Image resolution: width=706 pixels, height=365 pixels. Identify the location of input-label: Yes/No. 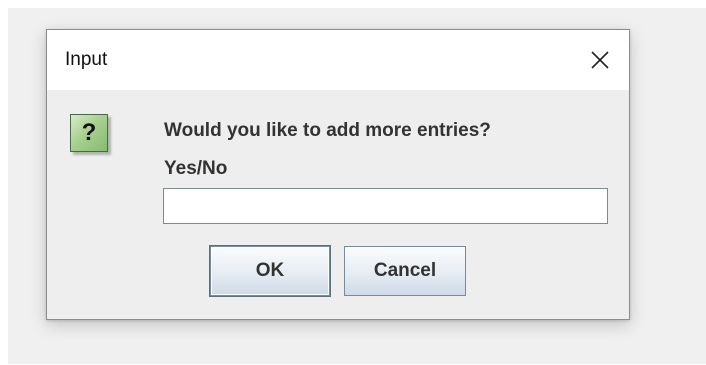
(196, 168).